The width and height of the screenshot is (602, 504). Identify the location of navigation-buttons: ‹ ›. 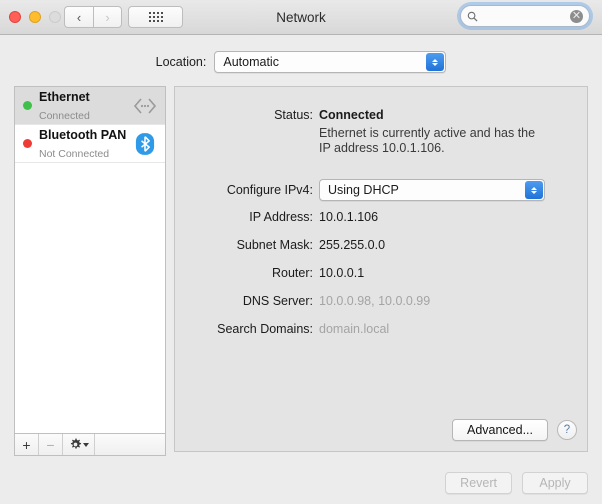
(93, 17).